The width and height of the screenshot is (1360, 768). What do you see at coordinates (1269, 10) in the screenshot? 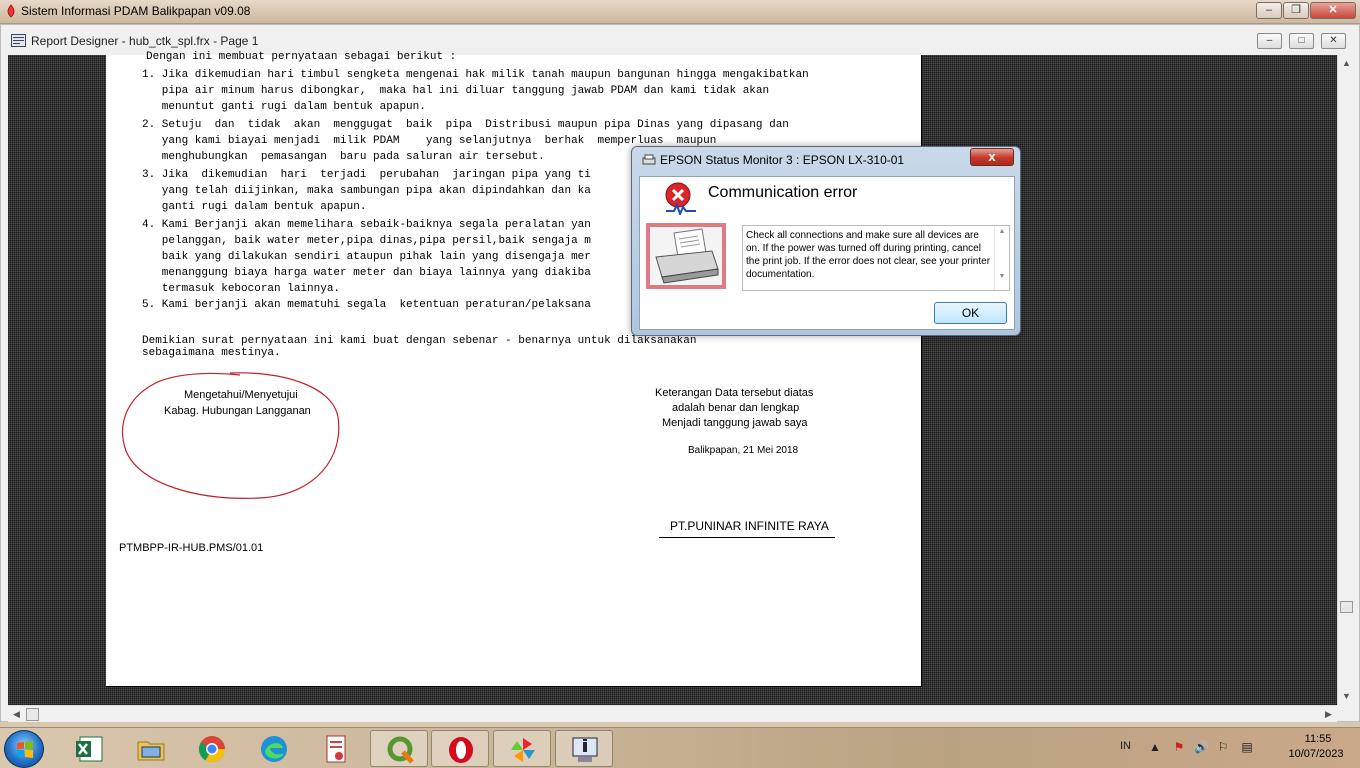
I see `app-minimize-button: –` at bounding box center [1269, 10].